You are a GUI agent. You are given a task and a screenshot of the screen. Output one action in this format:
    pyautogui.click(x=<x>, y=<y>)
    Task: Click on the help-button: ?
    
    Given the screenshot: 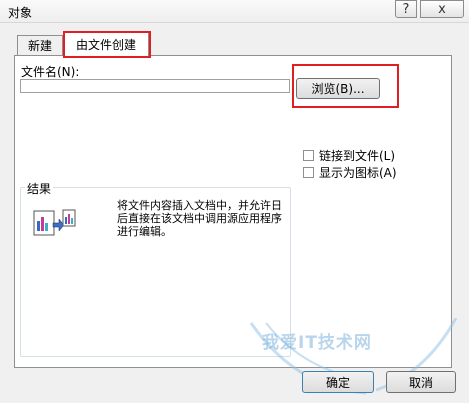 What is the action you would take?
    pyautogui.click(x=406, y=9)
    